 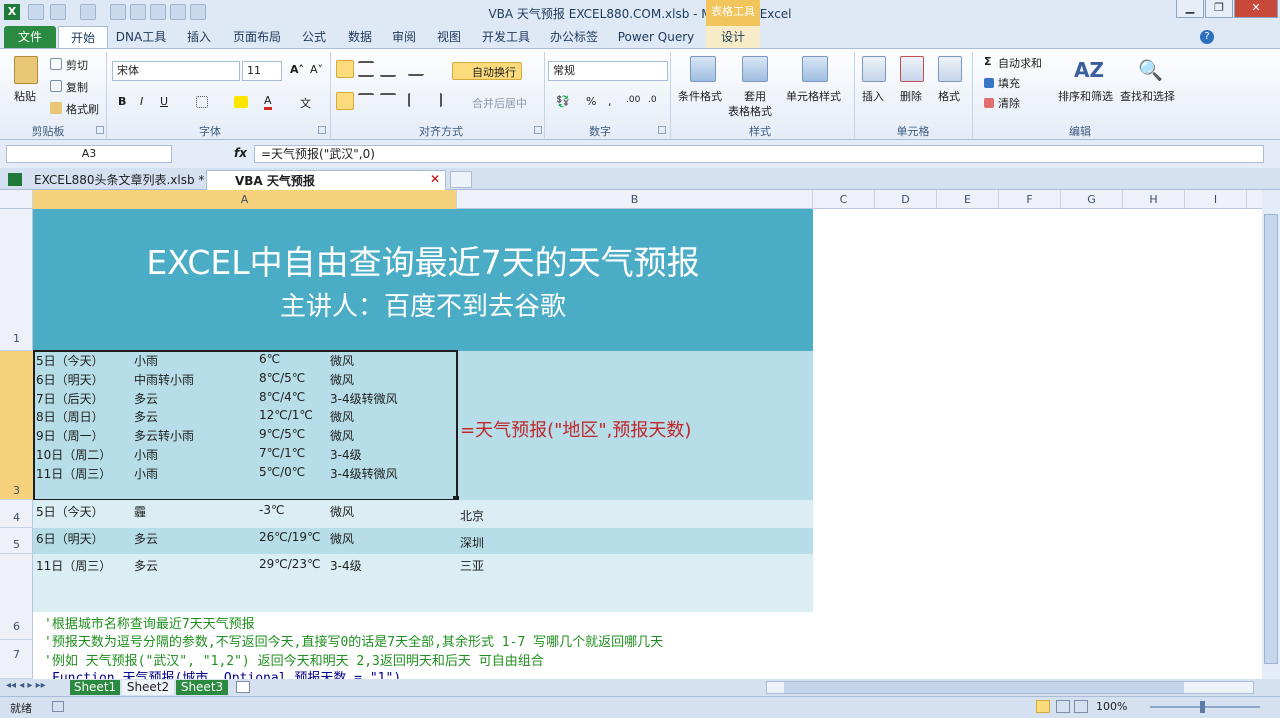 What do you see at coordinates (472, 565) in the screenshot?
I see `cell-B6: 三亚` at bounding box center [472, 565].